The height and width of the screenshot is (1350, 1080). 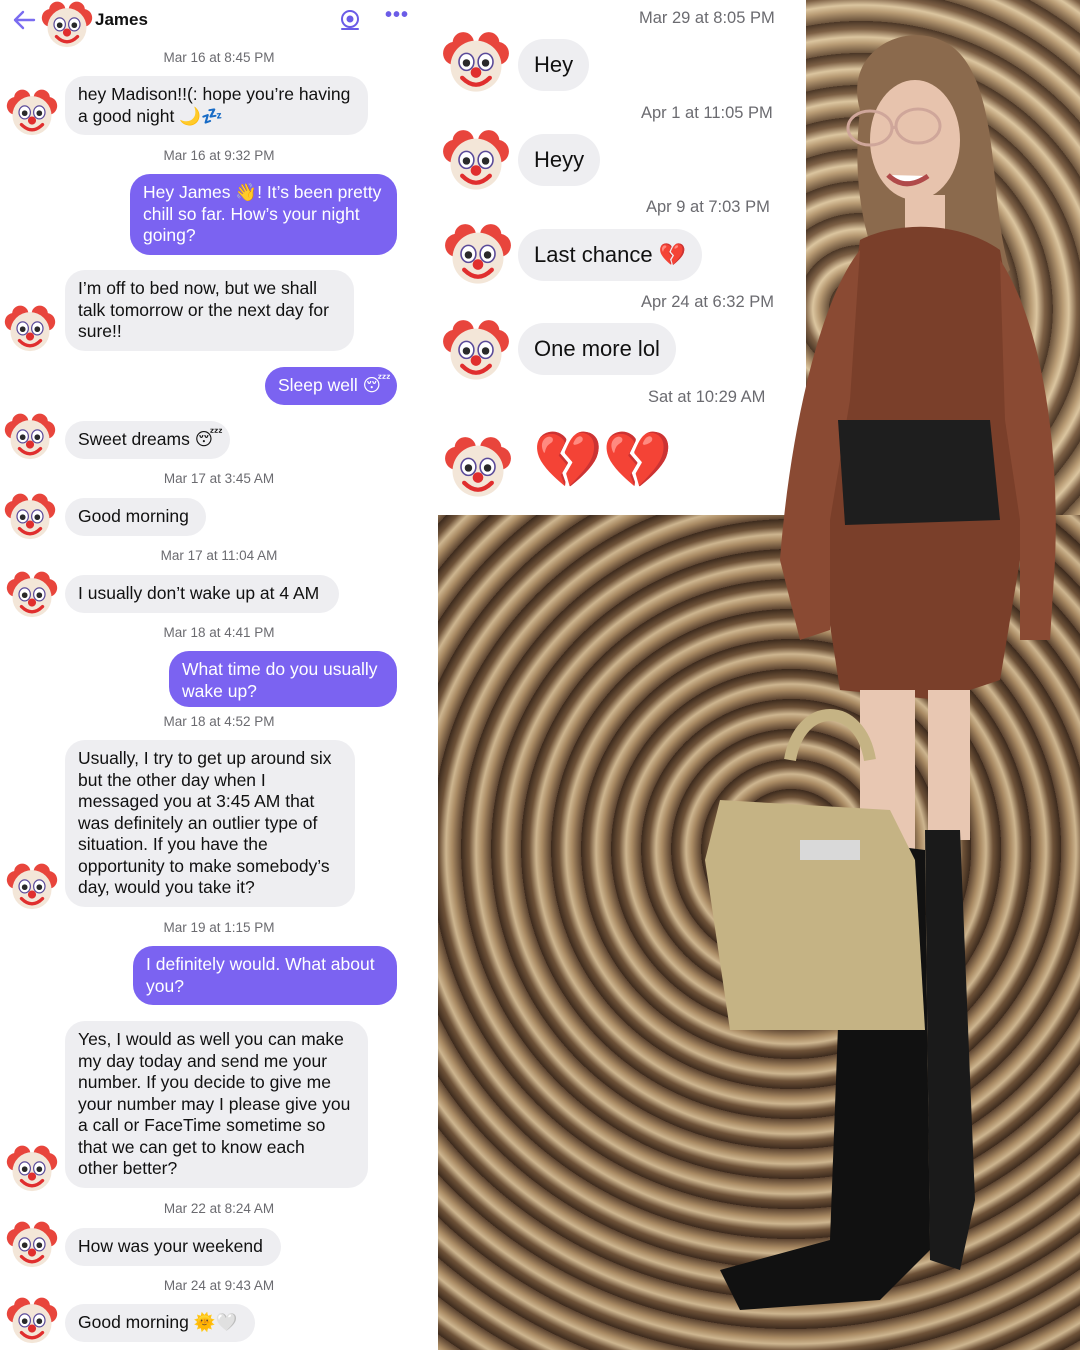 I want to click on broken-hearts-message: 💔💔, so click(x=602, y=460).